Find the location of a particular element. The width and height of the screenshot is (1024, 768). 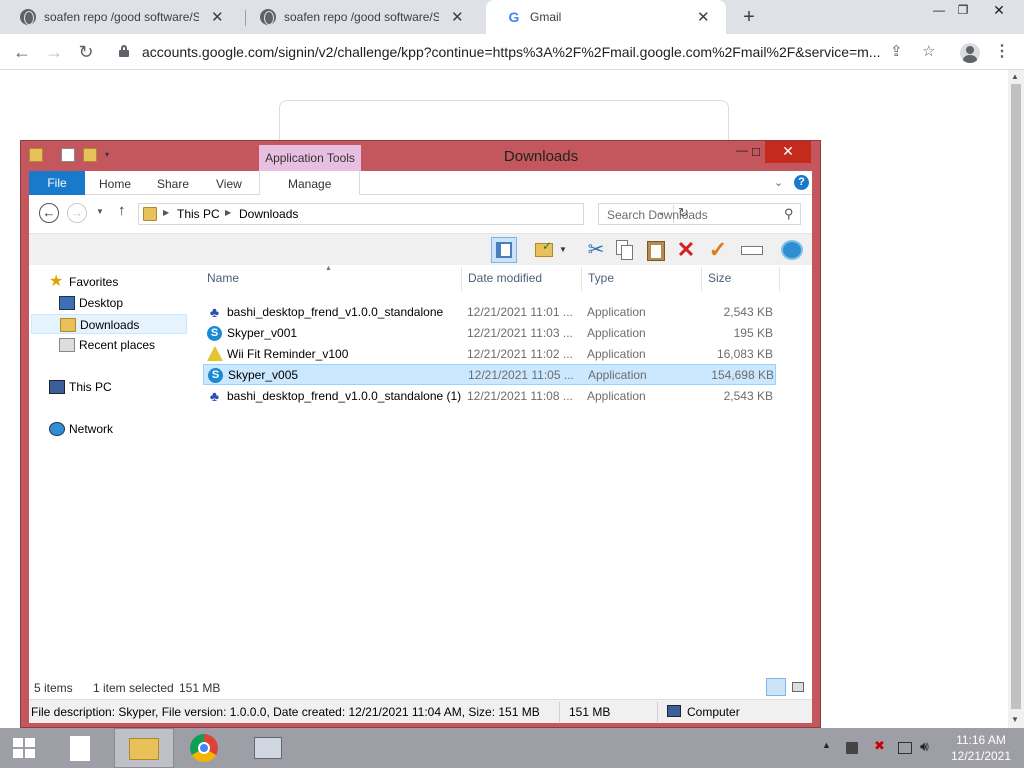

start-button is located at coordinates (24, 748).